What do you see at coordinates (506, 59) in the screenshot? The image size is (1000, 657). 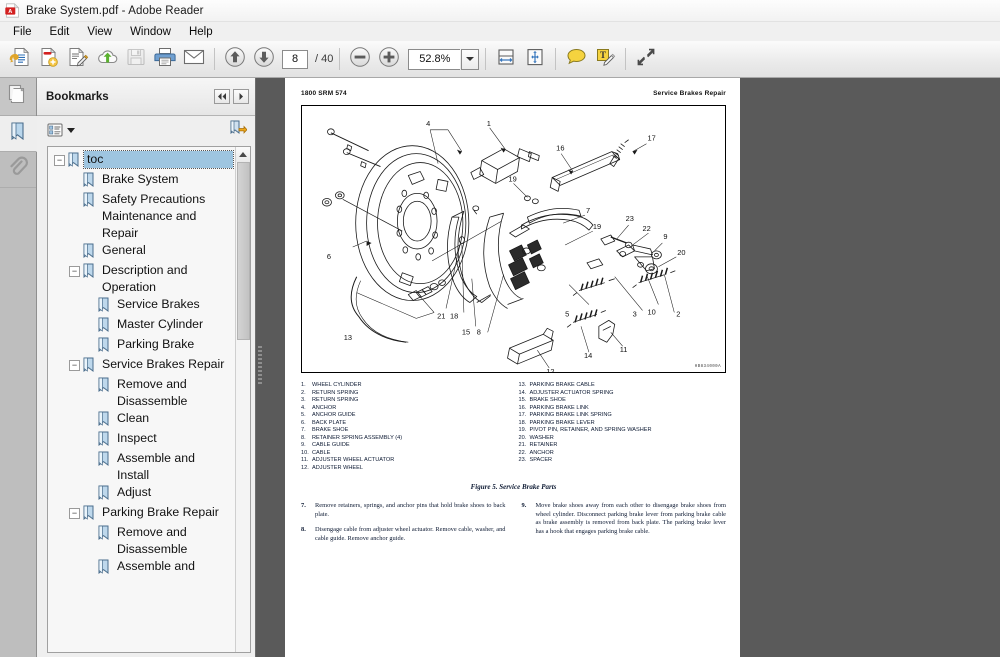 I see `fit-width-button` at bounding box center [506, 59].